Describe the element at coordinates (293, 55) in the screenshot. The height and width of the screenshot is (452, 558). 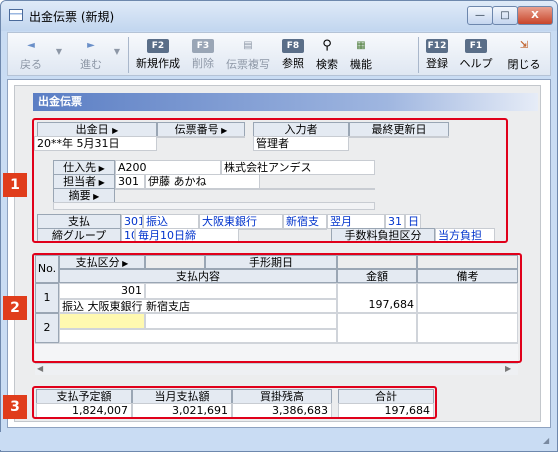
I see `reference-button: F8 参照` at that location.